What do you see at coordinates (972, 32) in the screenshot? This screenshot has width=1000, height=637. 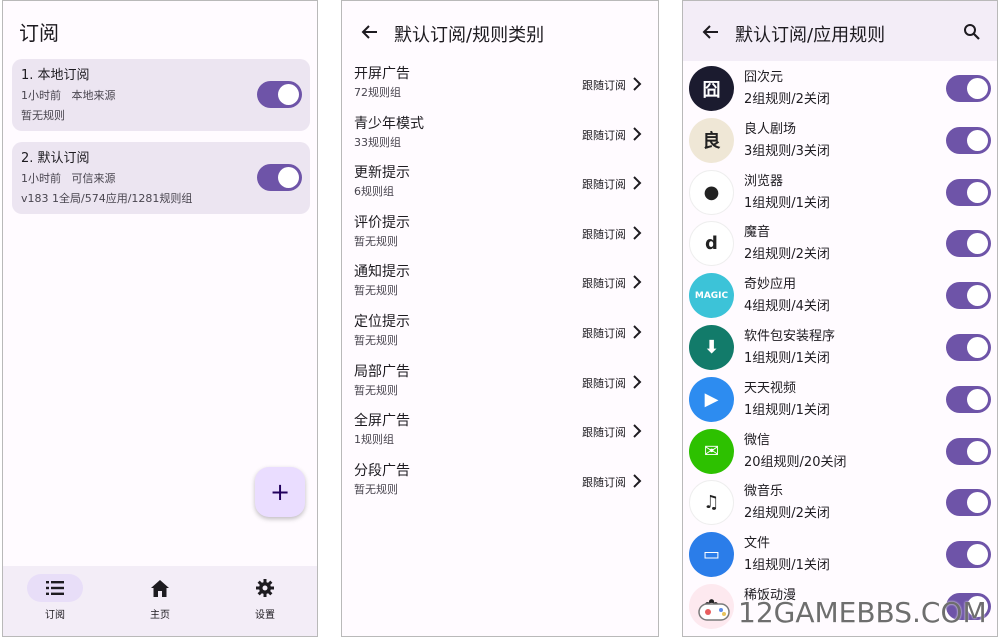 I see `search-icon` at bounding box center [972, 32].